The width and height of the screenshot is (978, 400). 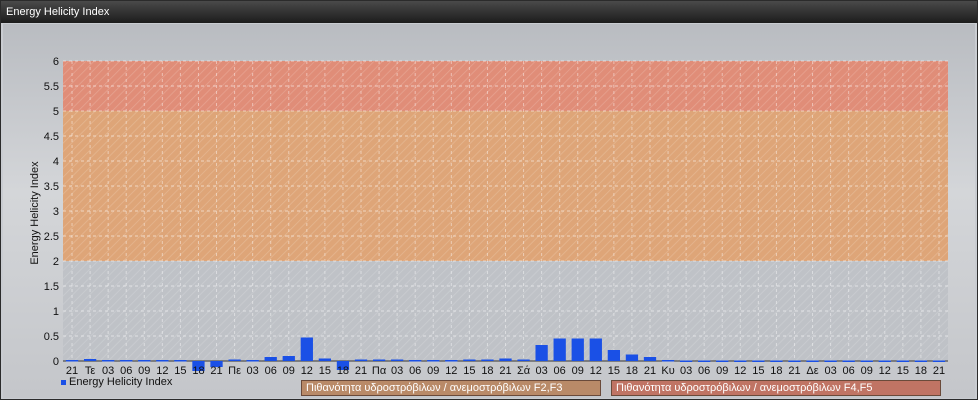 I want to click on y-tick-label: 2, so click(x=56, y=262).